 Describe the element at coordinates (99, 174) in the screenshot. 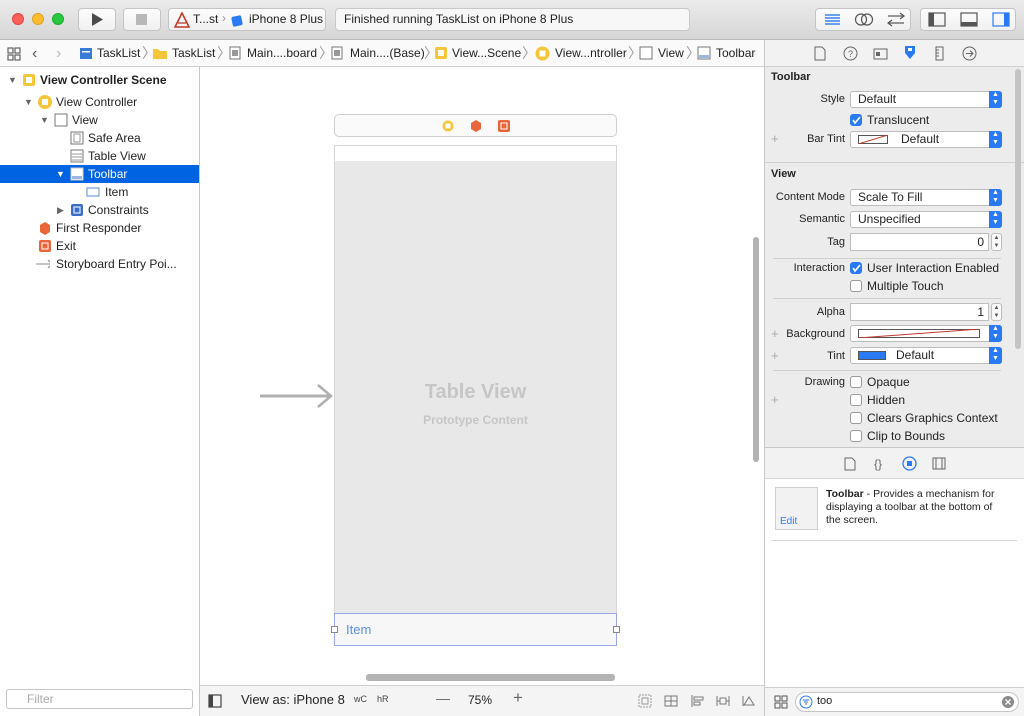

I see `outline-item-toolbar: ▼ Toolbar` at that location.